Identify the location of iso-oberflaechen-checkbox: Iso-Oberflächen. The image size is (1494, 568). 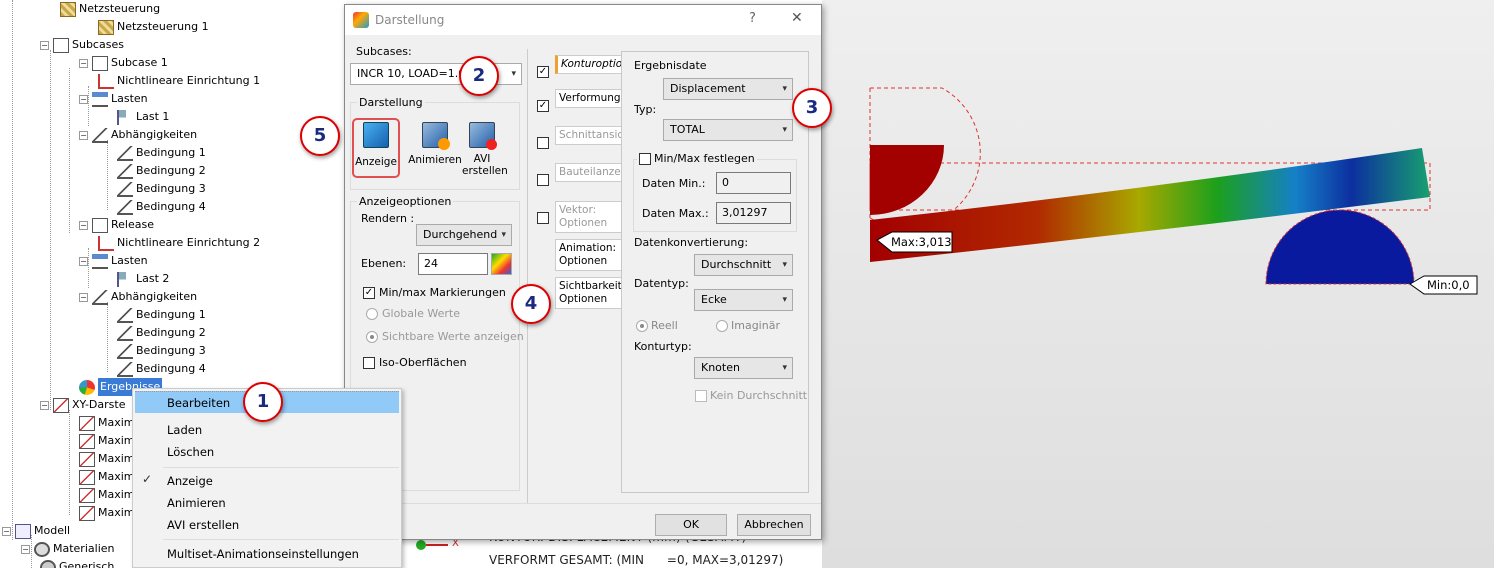
(415, 362).